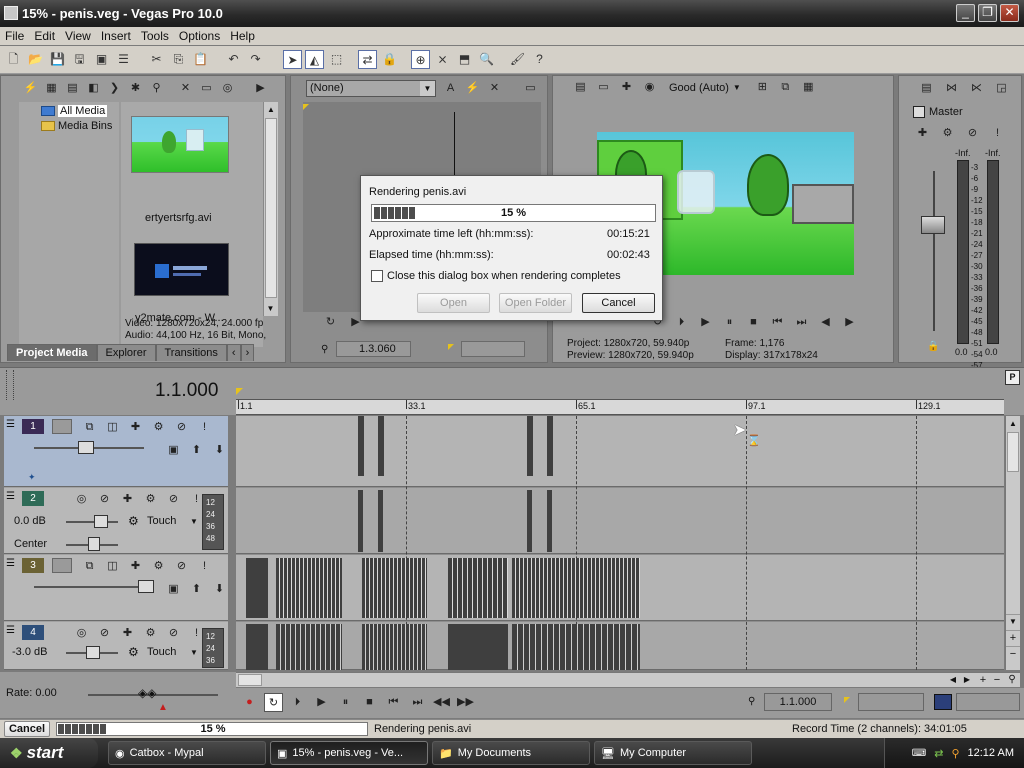  Describe the element at coordinates (919, 753) in the screenshot. I see `keyboard-icon: ⌨` at that location.